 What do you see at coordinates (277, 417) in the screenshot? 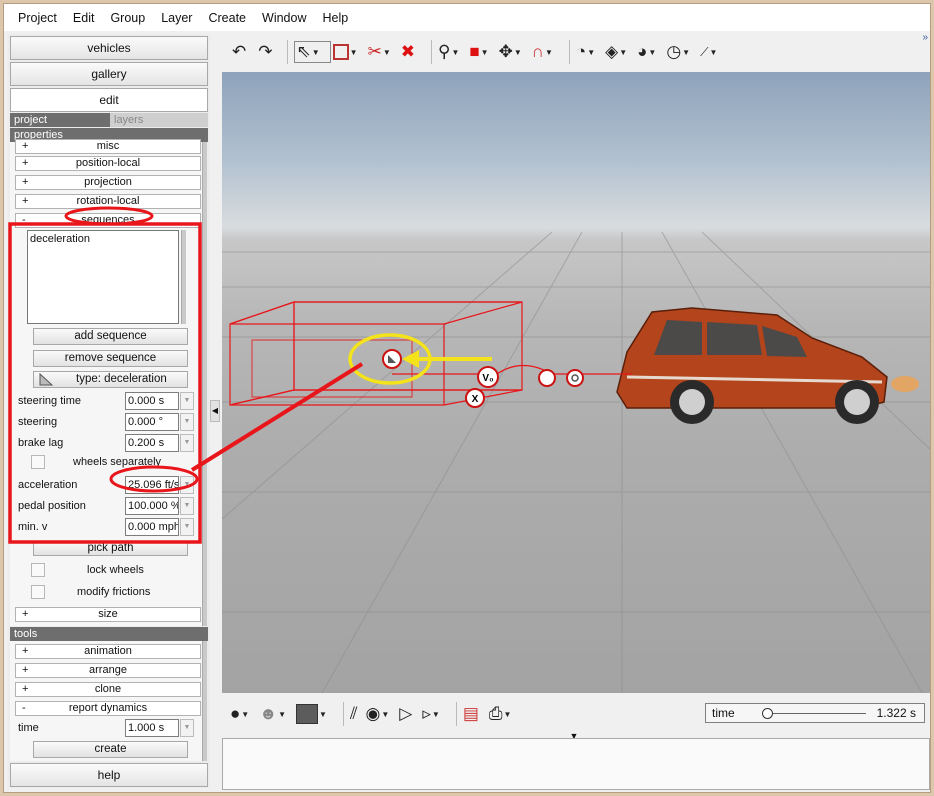
I see `annotation-connector-line` at bounding box center [277, 417].